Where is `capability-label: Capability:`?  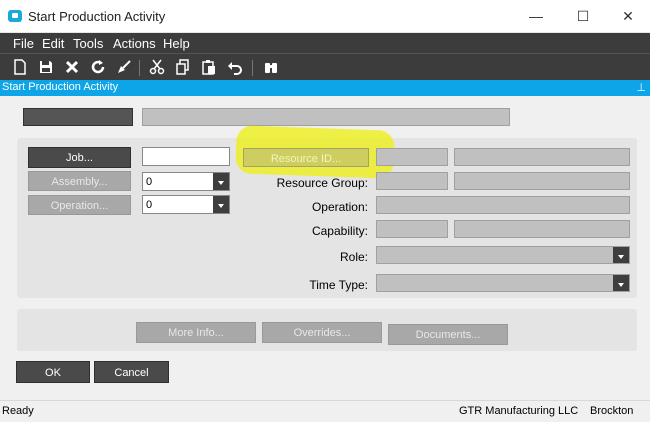
capability-label: Capability: is located at coordinates (339, 231).